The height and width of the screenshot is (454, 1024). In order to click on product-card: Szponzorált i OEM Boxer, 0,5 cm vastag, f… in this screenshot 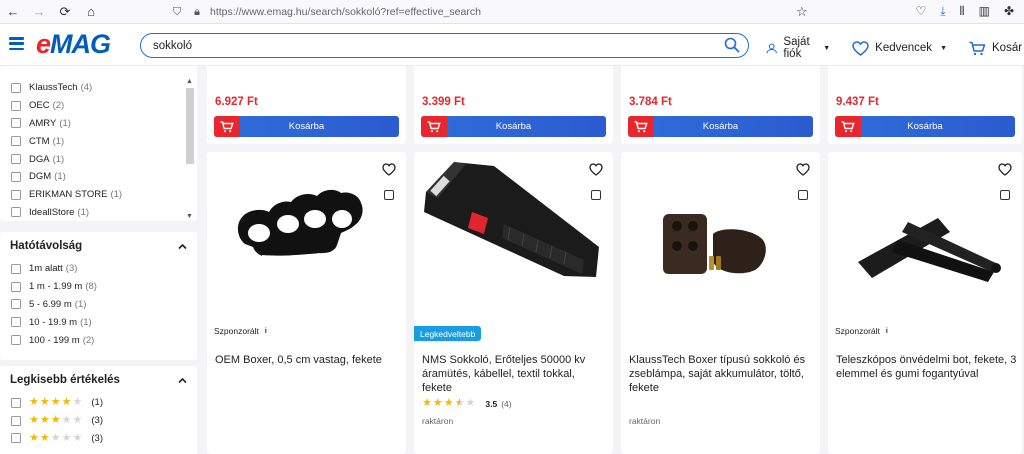, I will do `click(306, 303)`.